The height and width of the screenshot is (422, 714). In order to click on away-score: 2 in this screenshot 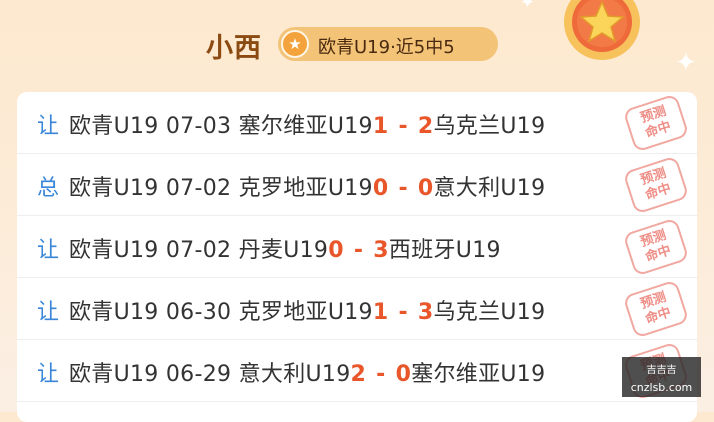, I will do `click(425, 126)`.